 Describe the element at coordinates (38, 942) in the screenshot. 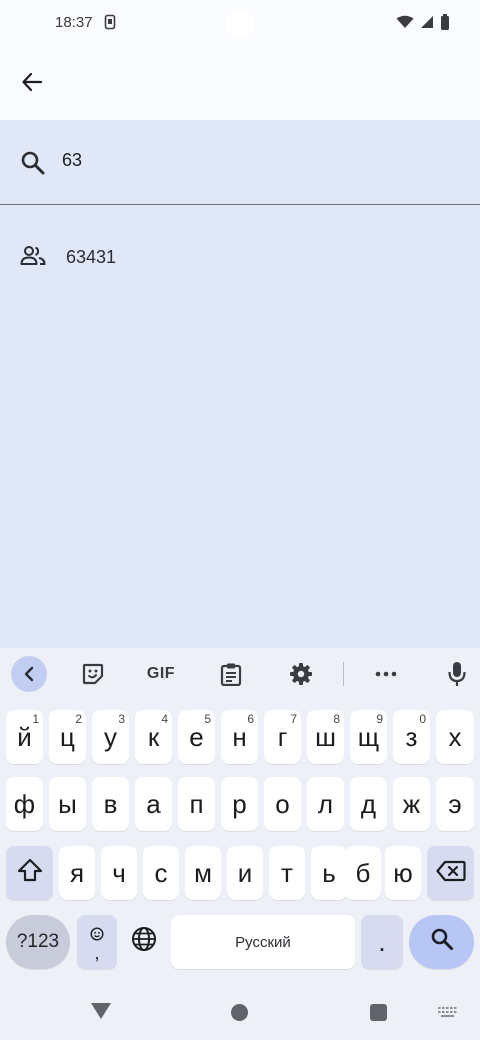

I see `numbers-key: ?123` at that location.